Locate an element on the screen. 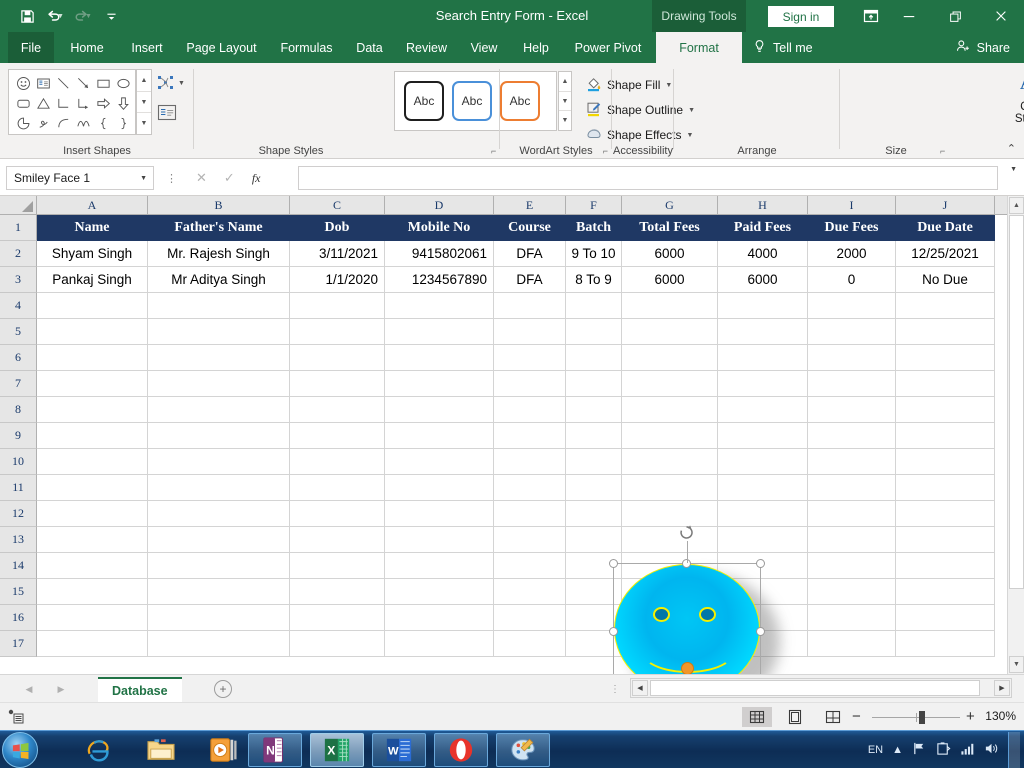 Image resolution: width=1024 pixels, height=768 pixels. cell-i4 is located at coordinates (852, 306).